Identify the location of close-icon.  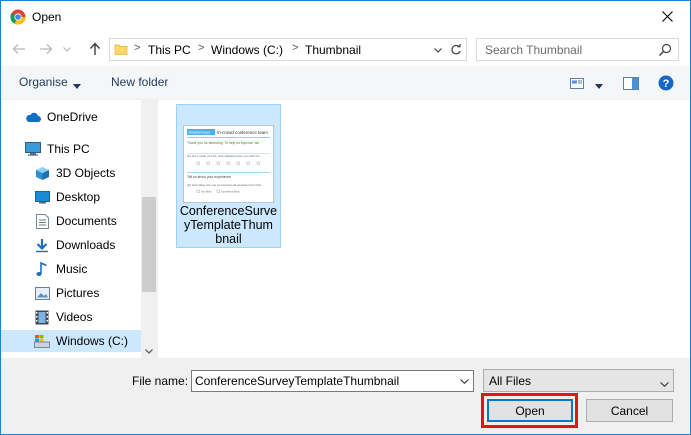
(667, 16).